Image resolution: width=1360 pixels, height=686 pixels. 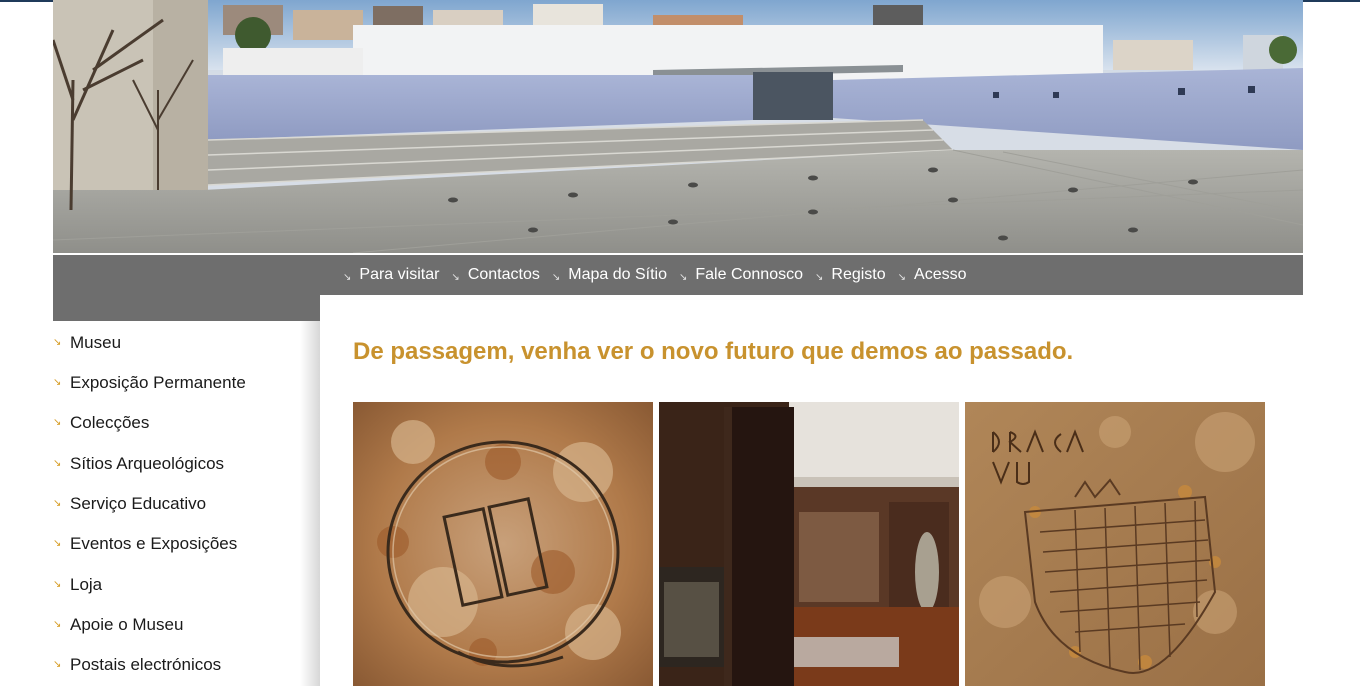 I want to click on nav-item-label: Contactos, so click(x=503, y=274).